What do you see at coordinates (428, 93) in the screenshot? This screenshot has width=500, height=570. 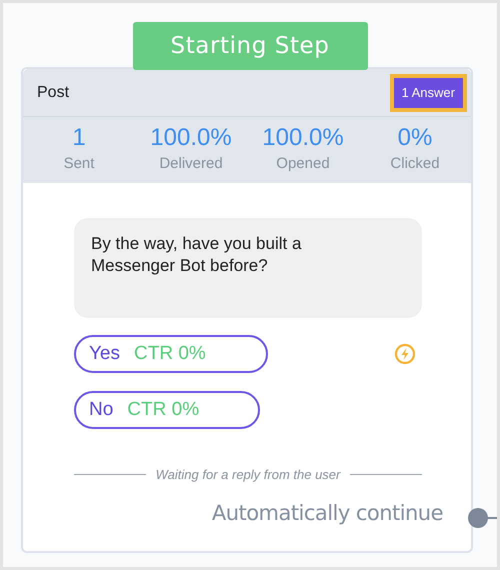 I see `answer-button: 1 Answer` at bounding box center [428, 93].